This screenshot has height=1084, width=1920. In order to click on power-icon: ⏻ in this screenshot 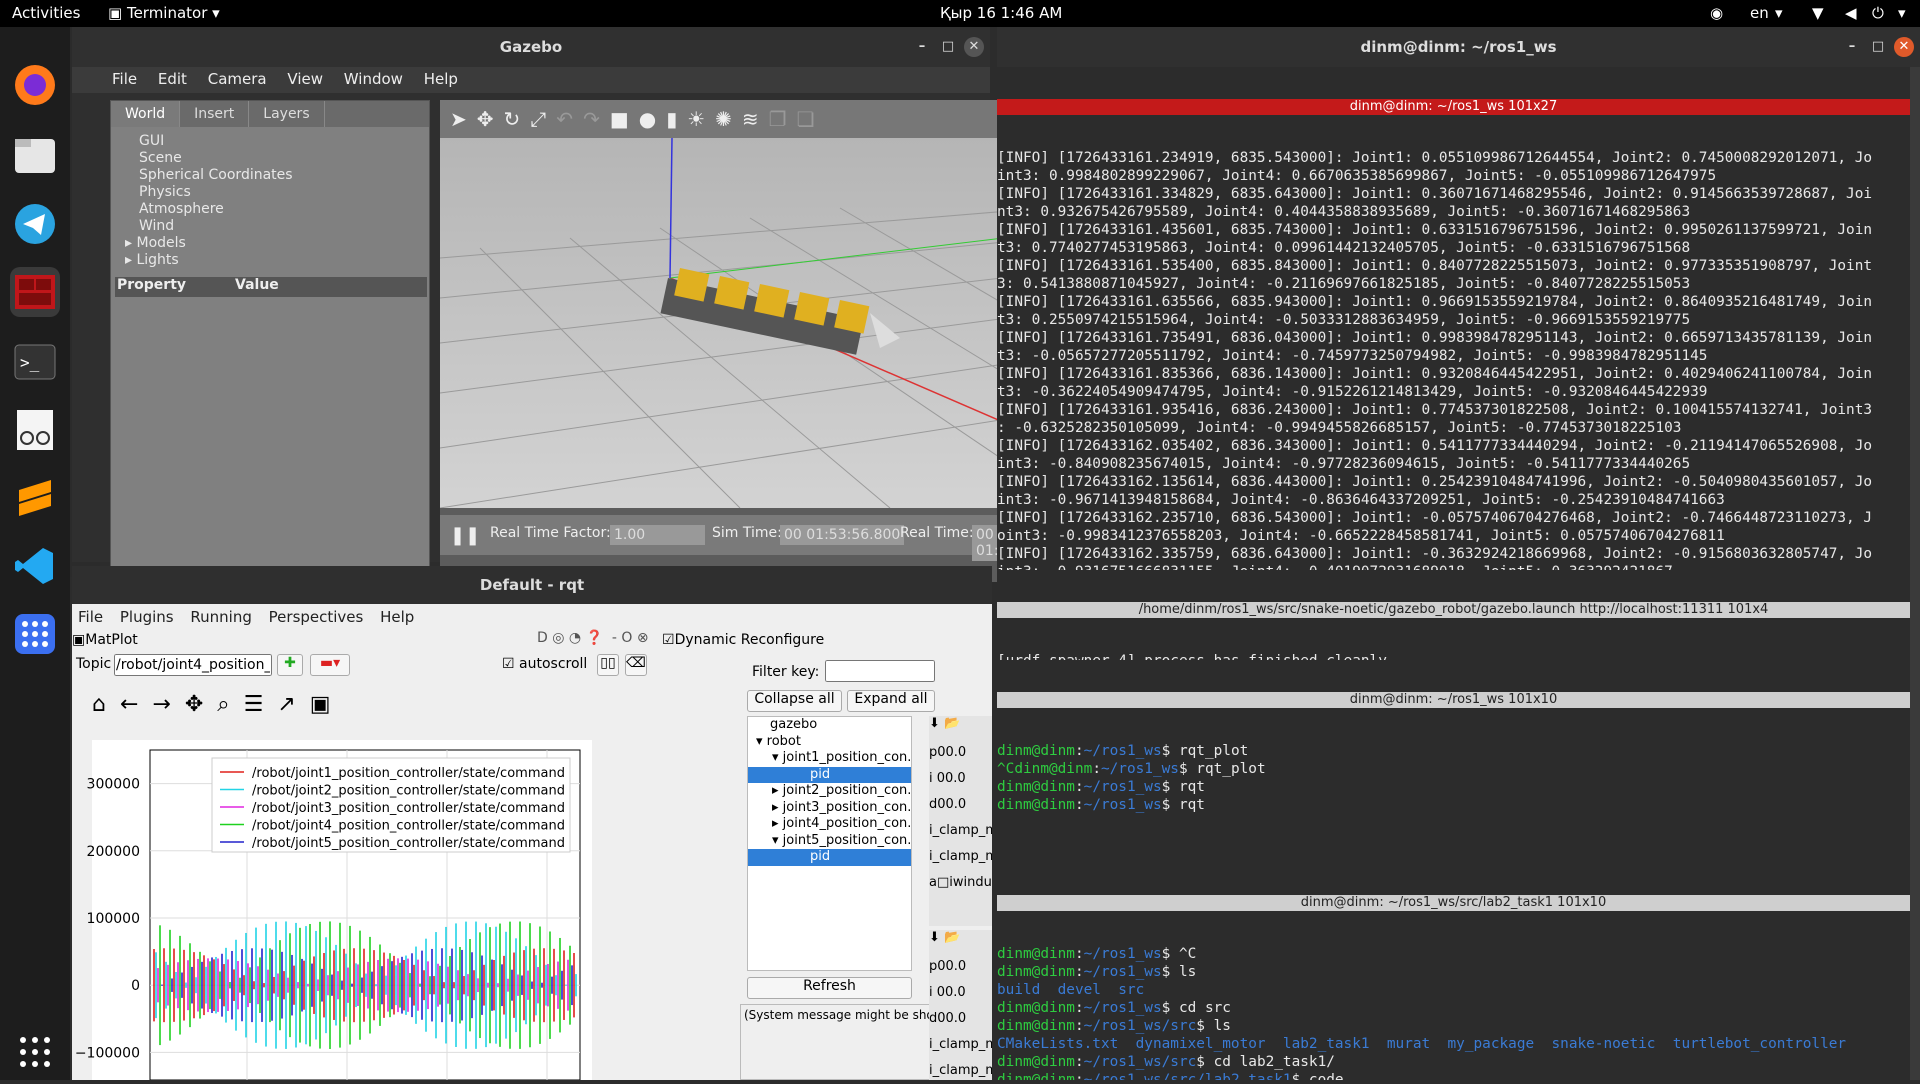, I will do `click(1878, 13)`.